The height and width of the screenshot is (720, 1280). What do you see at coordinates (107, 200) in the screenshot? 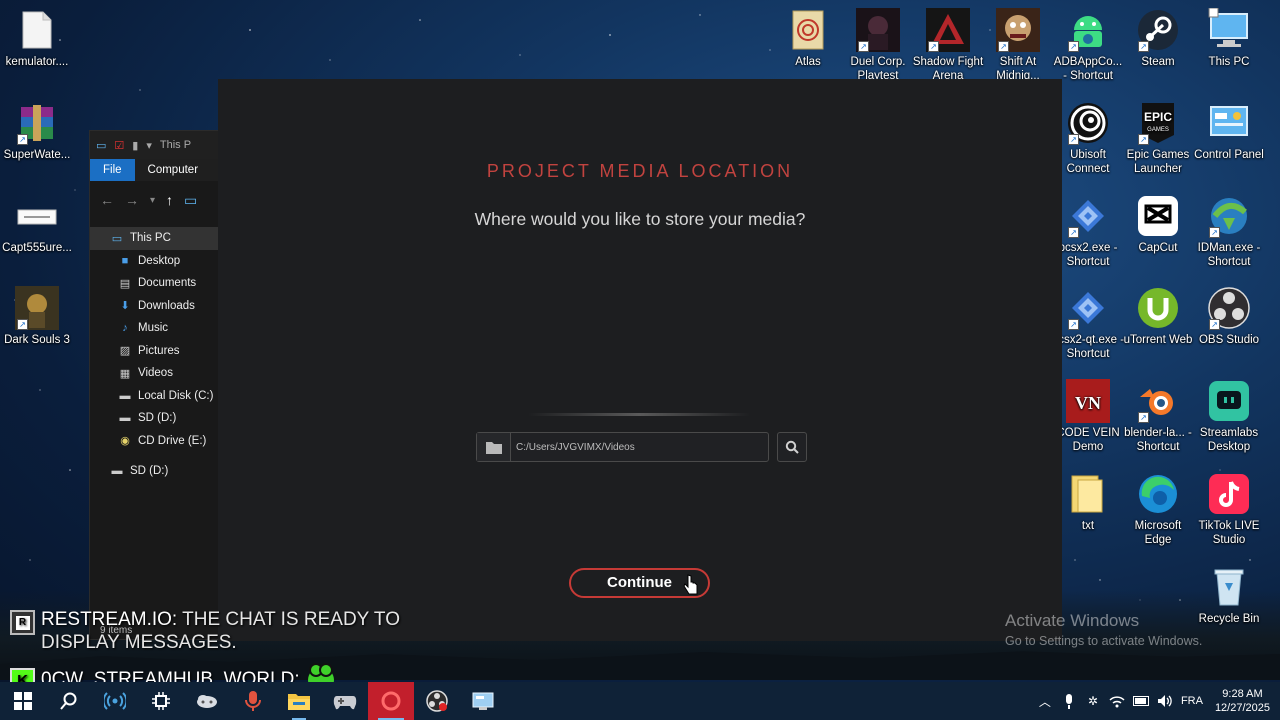
I see `back-arrow-icon: ←` at bounding box center [107, 200].